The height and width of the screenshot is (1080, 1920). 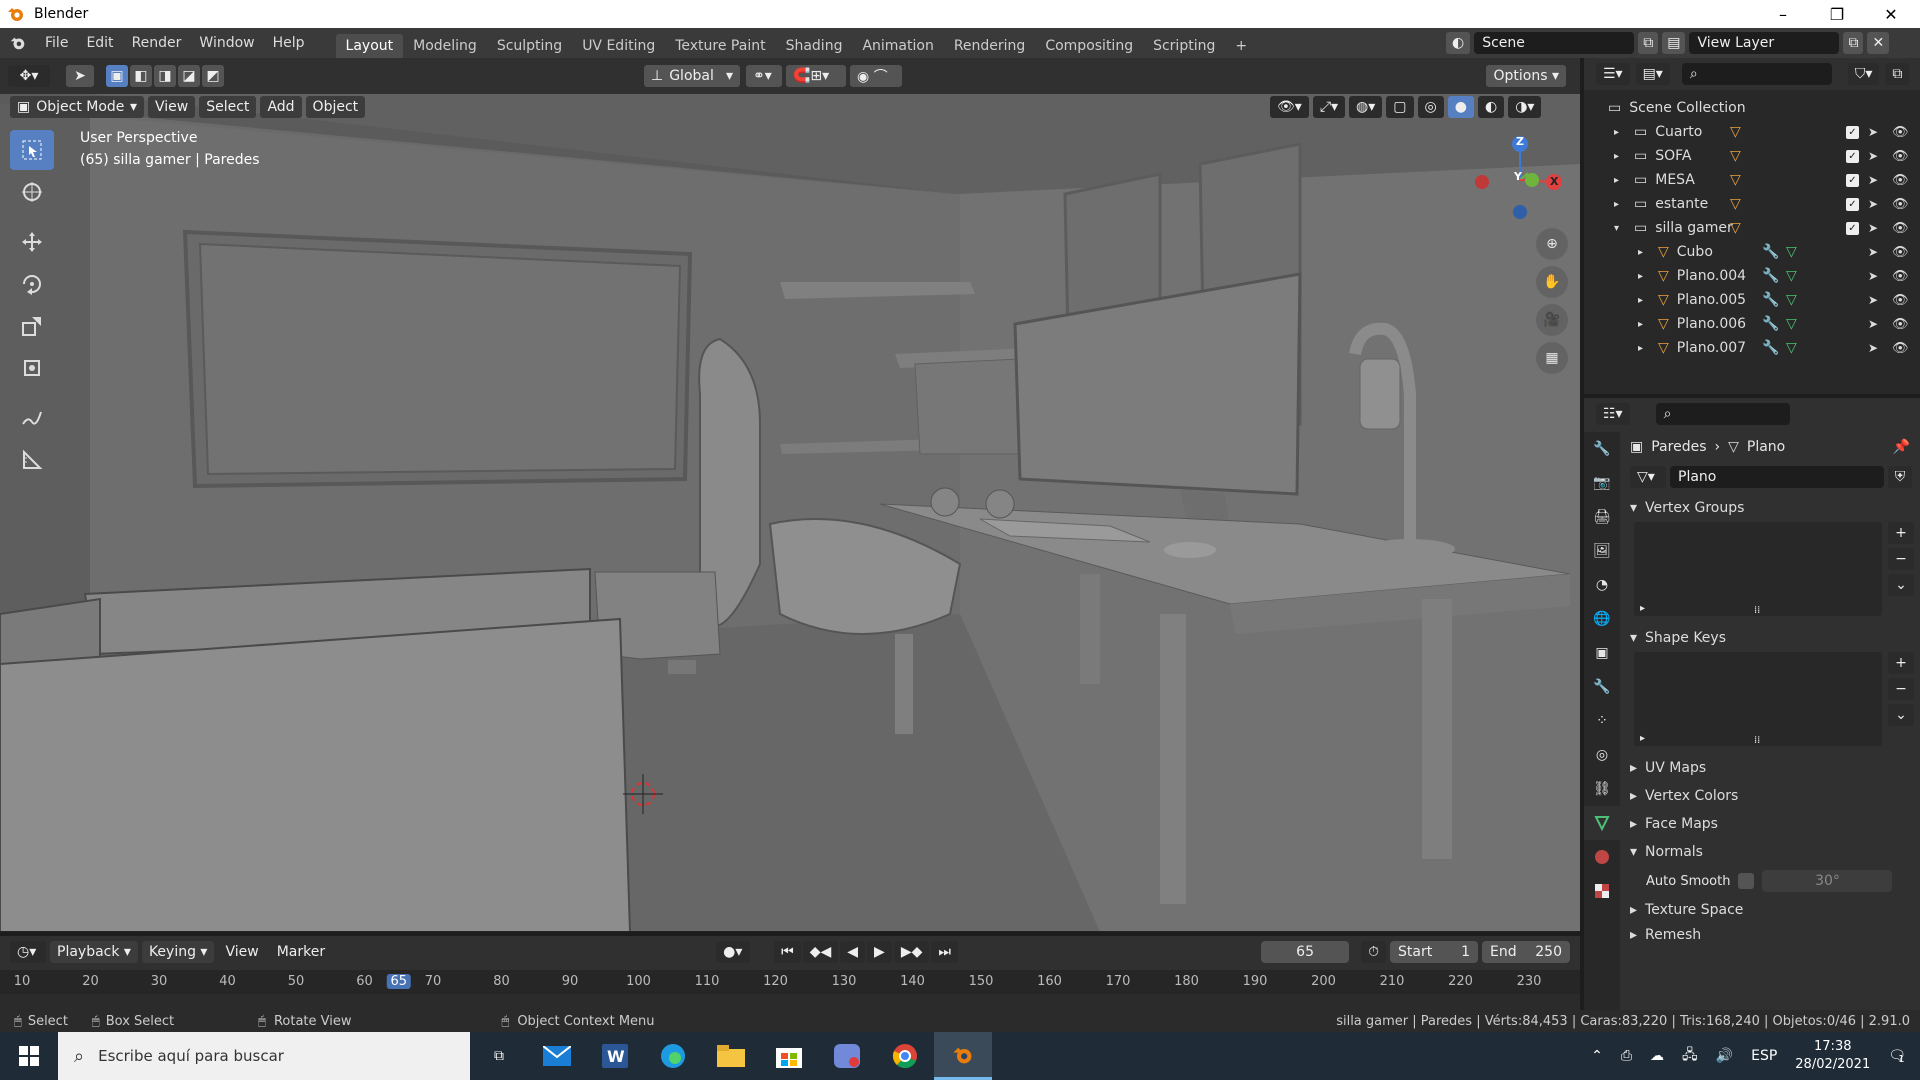 I want to click on proportional-editing-icon: ◉ ⌒, so click(x=876, y=76).